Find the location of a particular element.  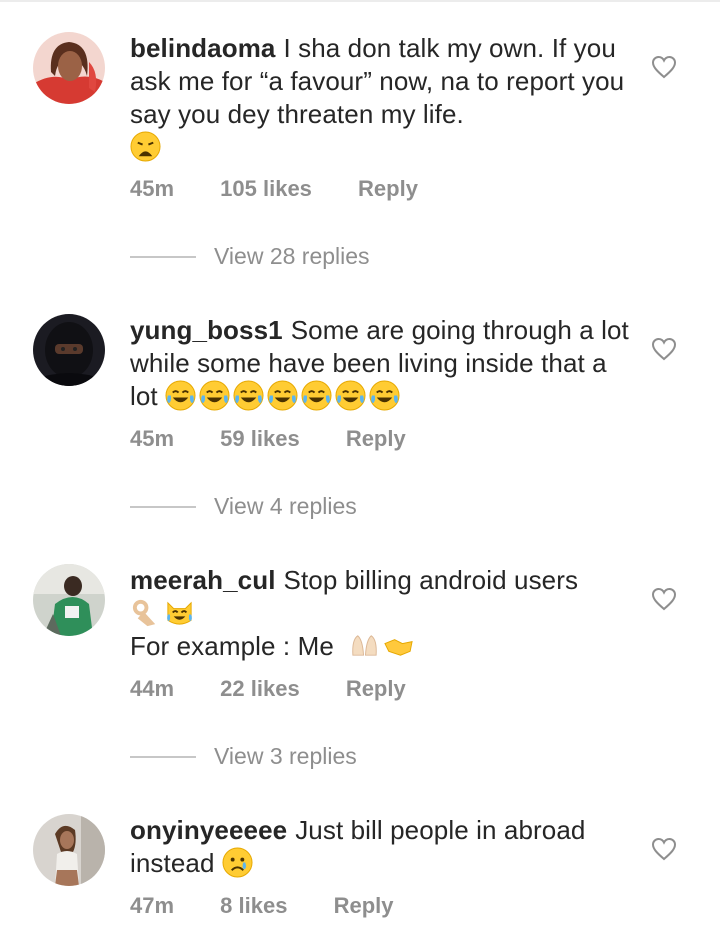

likes-count: 22 likes is located at coordinates (260, 689).